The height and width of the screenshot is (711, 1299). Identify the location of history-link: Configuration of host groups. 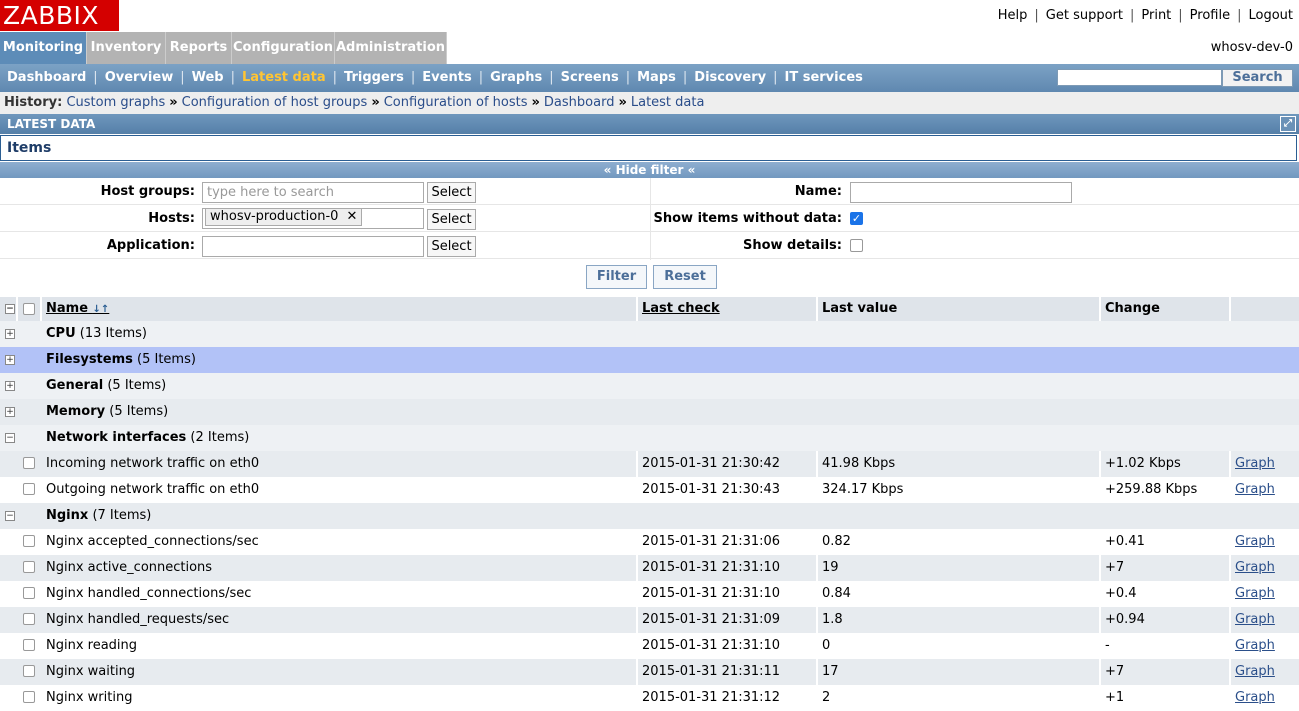
(275, 102).